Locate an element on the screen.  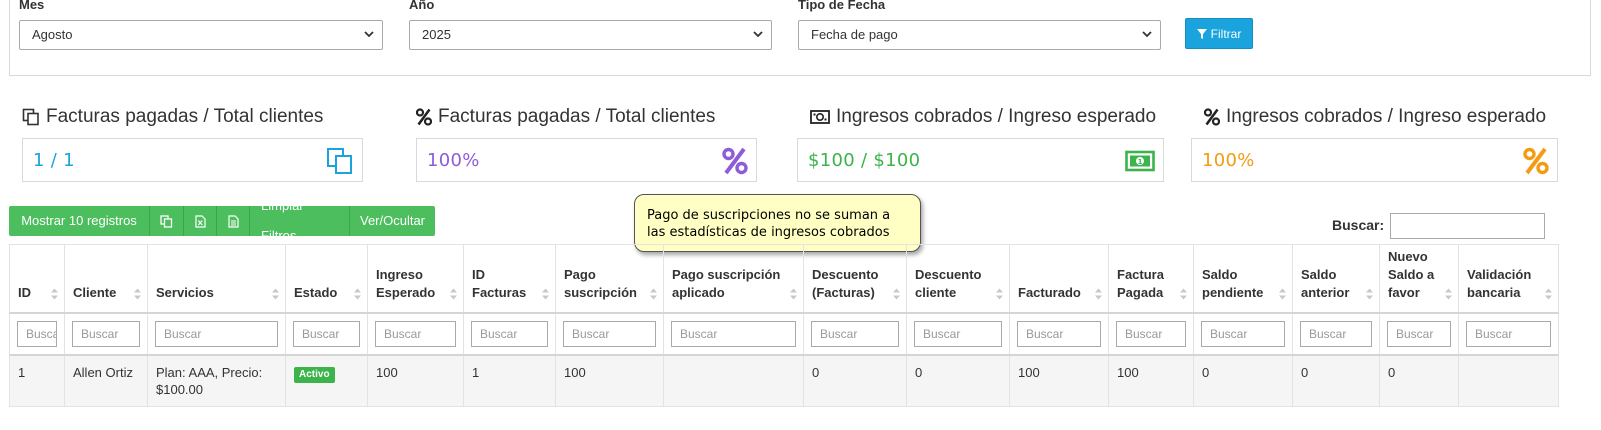
column-header: Estado is located at coordinates (326, 279).